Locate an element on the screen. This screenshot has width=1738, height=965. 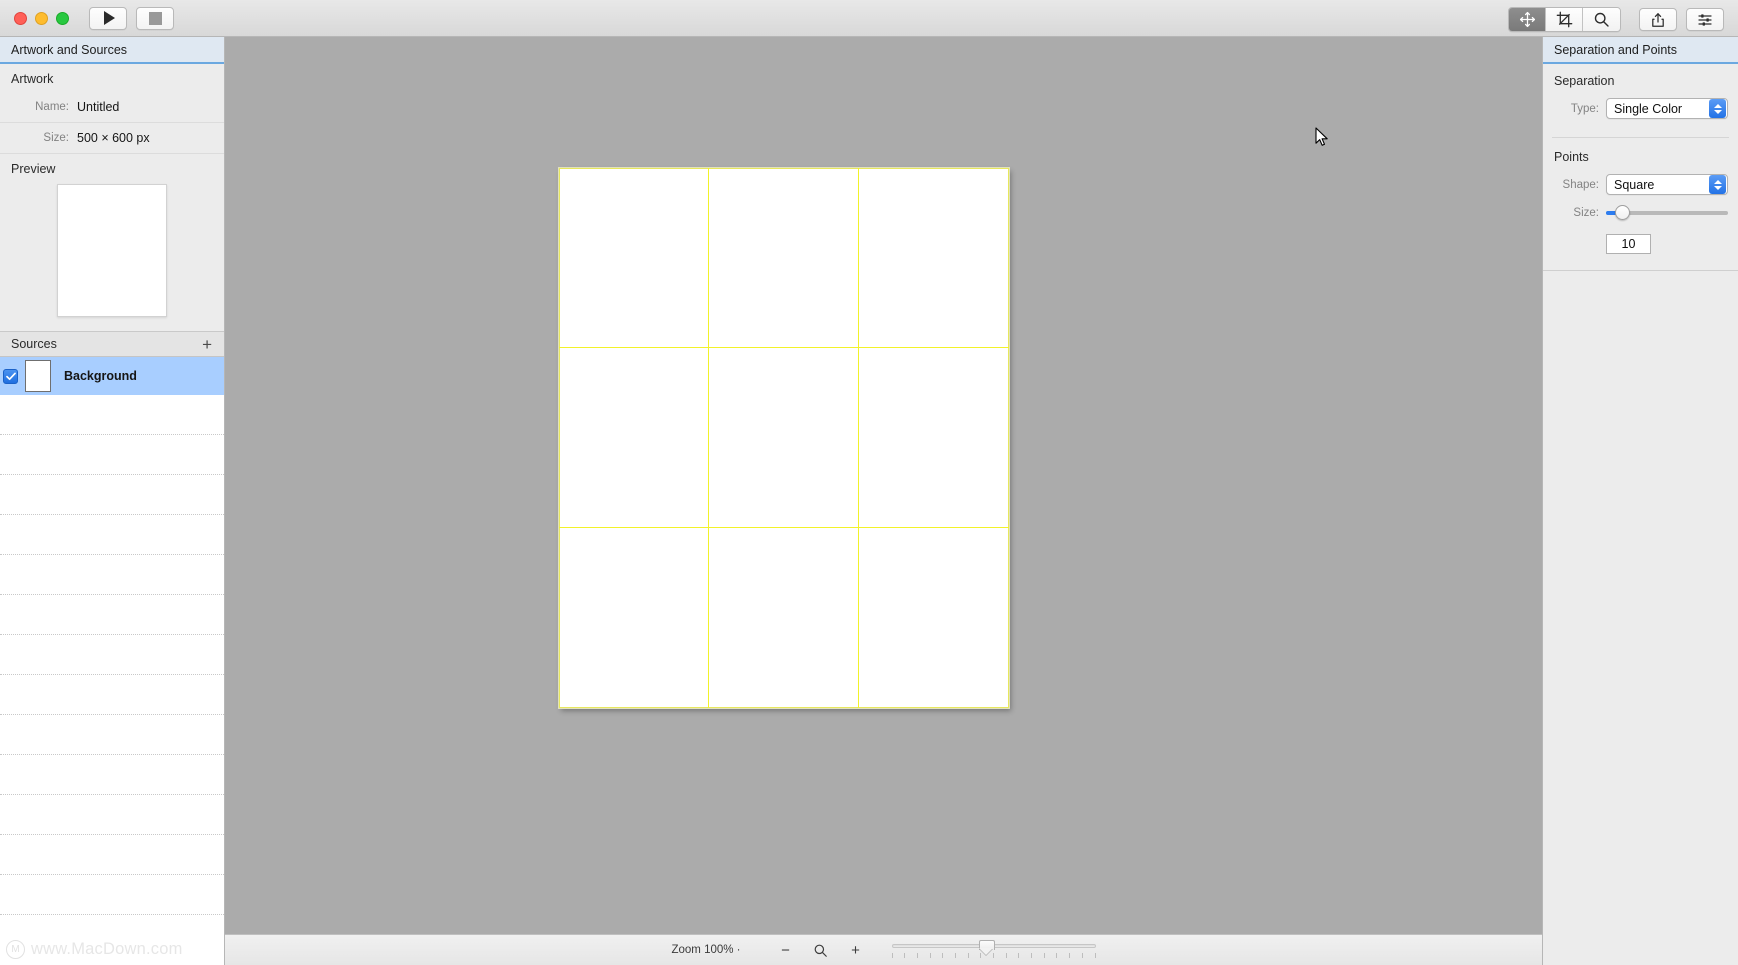
separation-type-row: Type: Single Color is located at coordinates (1640, 108).